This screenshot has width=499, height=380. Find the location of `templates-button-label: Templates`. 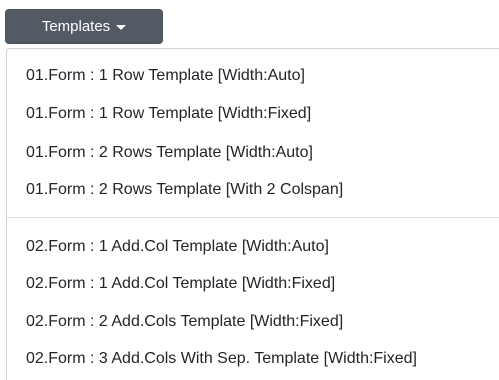

templates-button-label: Templates is located at coordinates (76, 26).